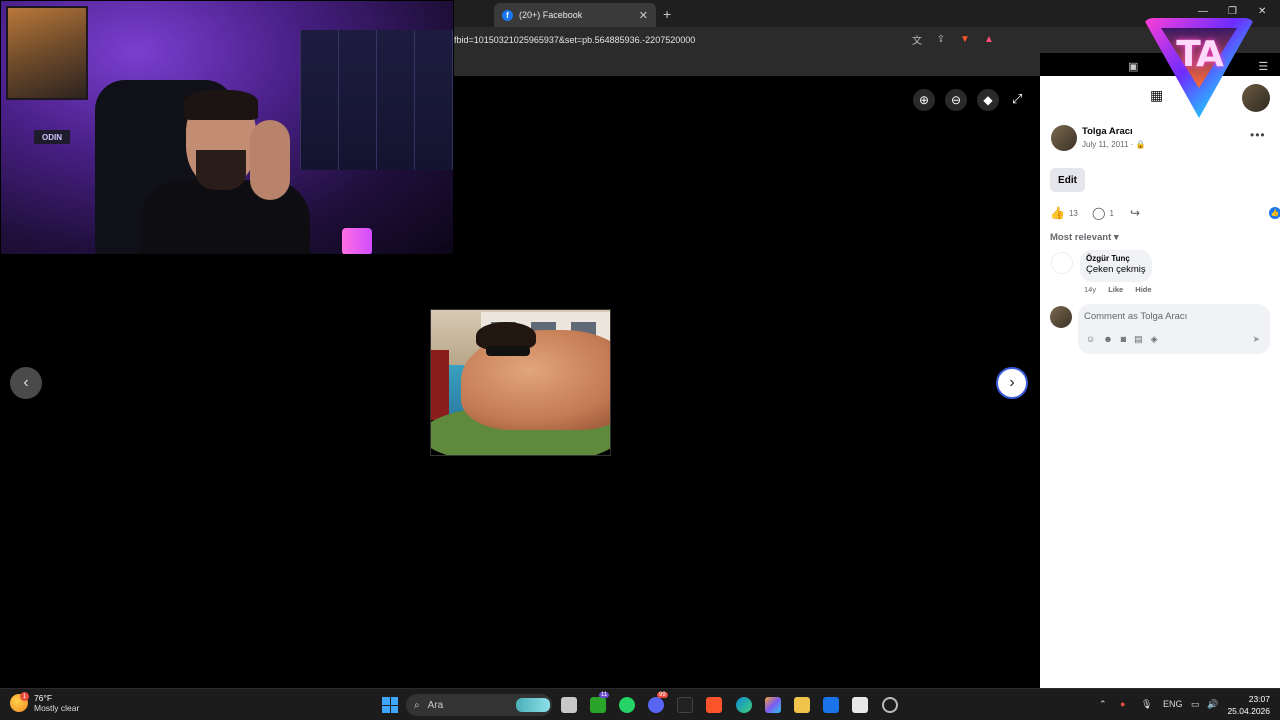  I want to click on previous-photo-button: ‹, so click(26, 383).